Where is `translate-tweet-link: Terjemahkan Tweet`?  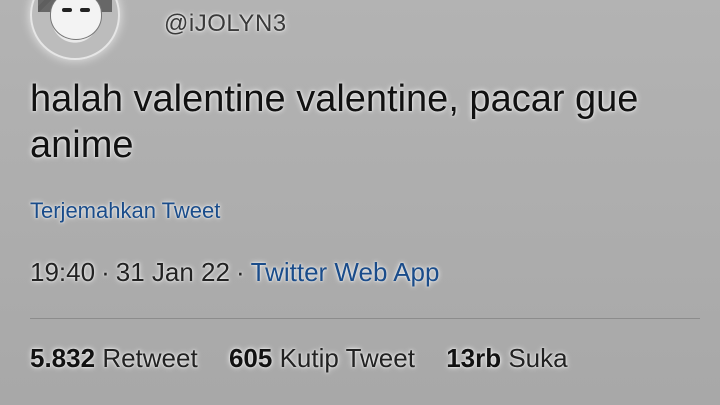 translate-tweet-link: Terjemahkan Tweet is located at coordinates (125, 211).